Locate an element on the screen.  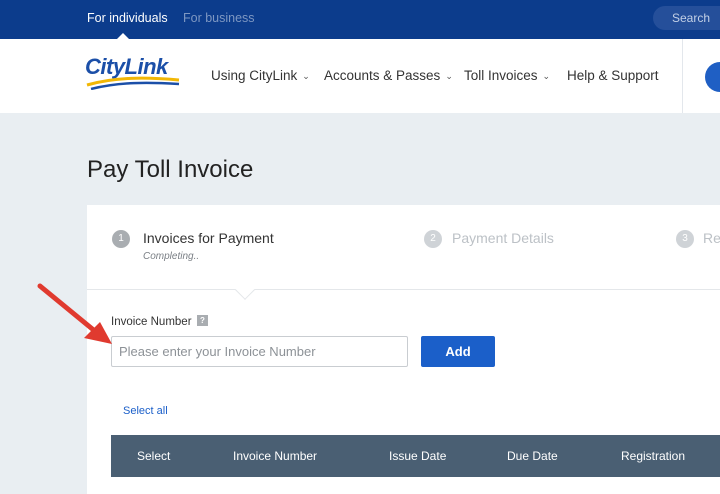
citylink-logo: CityLink is located at coordinates (135, 74).